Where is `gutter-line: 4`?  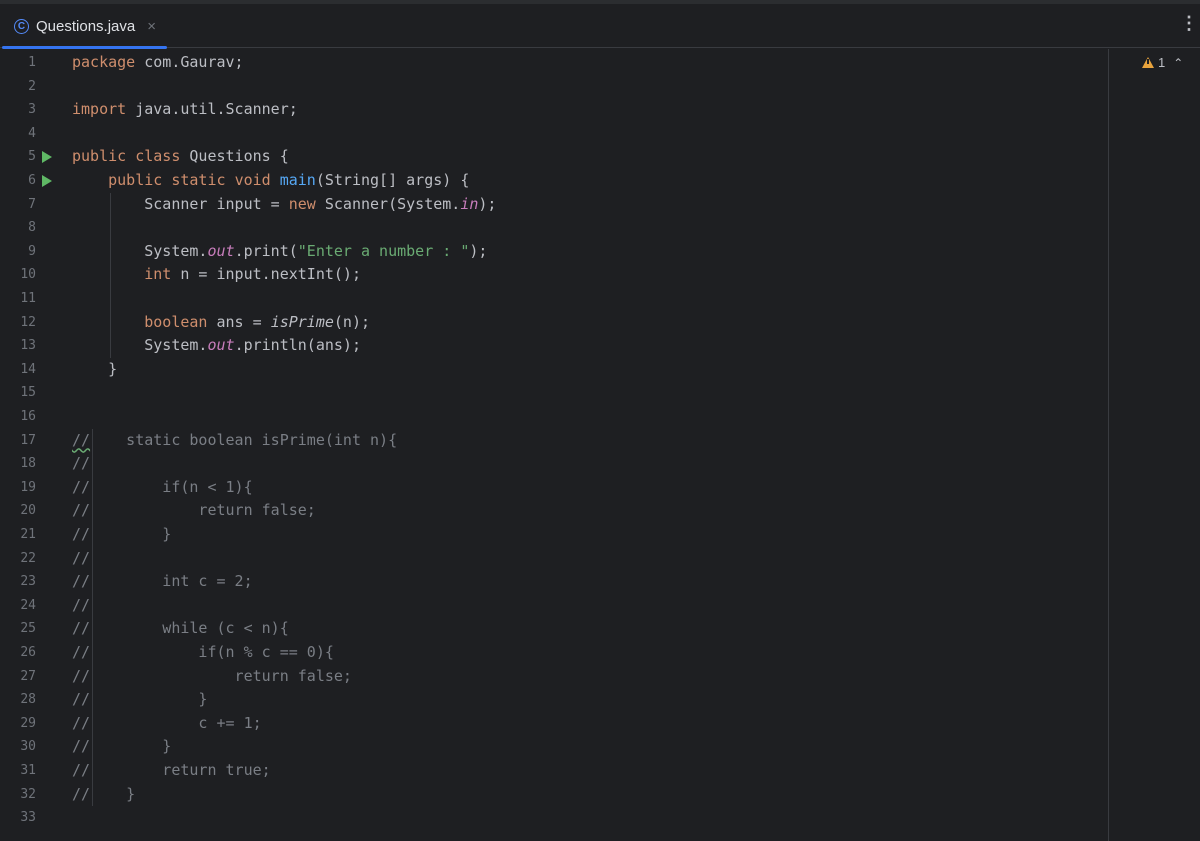 gutter-line: 4 is located at coordinates (35, 134).